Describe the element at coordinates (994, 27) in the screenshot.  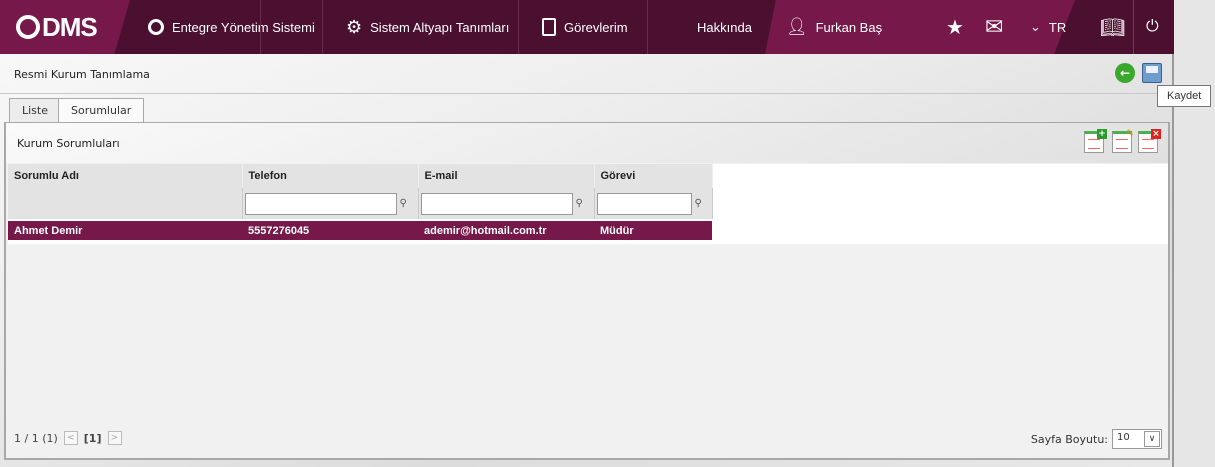
I see `mail-icon: ✉` at that location.